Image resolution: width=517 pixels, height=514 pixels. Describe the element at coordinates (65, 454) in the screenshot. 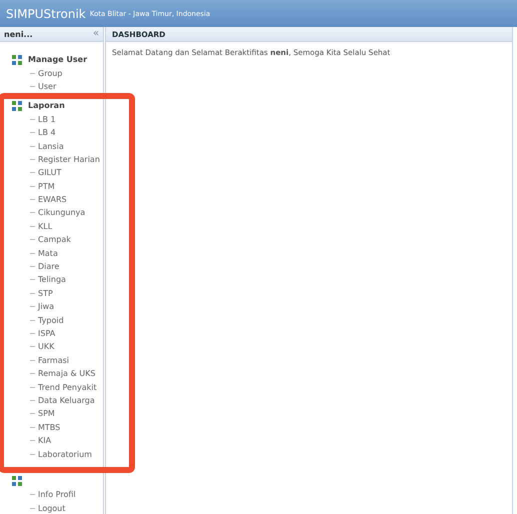

I see `menu-item: Laboratorium` at that location.